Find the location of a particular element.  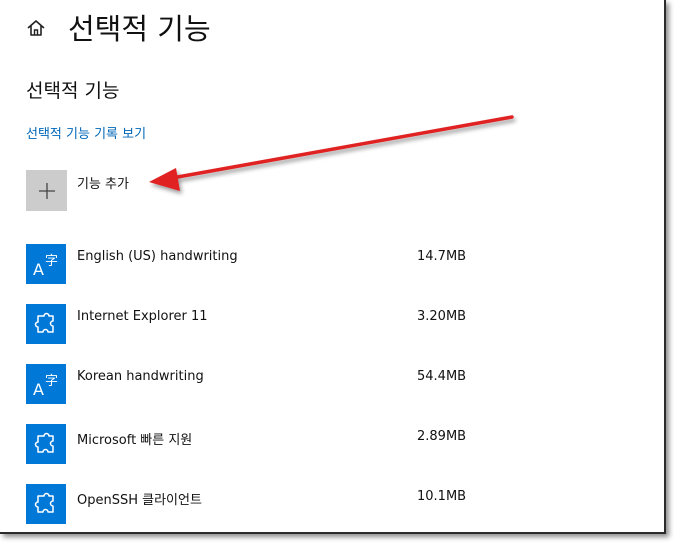

feature-item-english-handwriting: A 字 English (US) handwriting 14.7MB is located at coordinates (256, 264).